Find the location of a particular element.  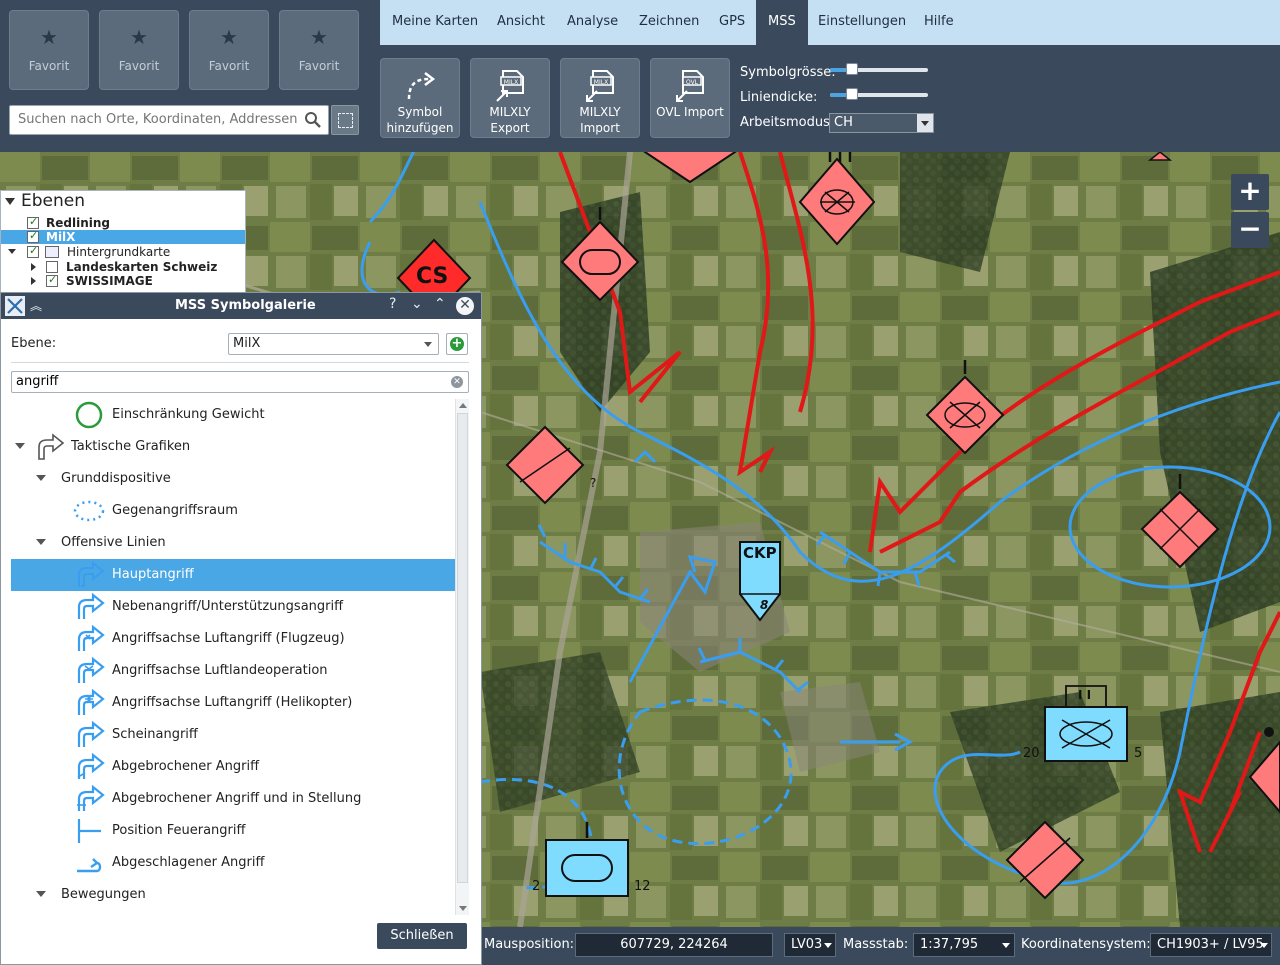

tree-item-einschraenkung-gewicht: Einschränkung Gewicht is located at coordinates (233, 415).